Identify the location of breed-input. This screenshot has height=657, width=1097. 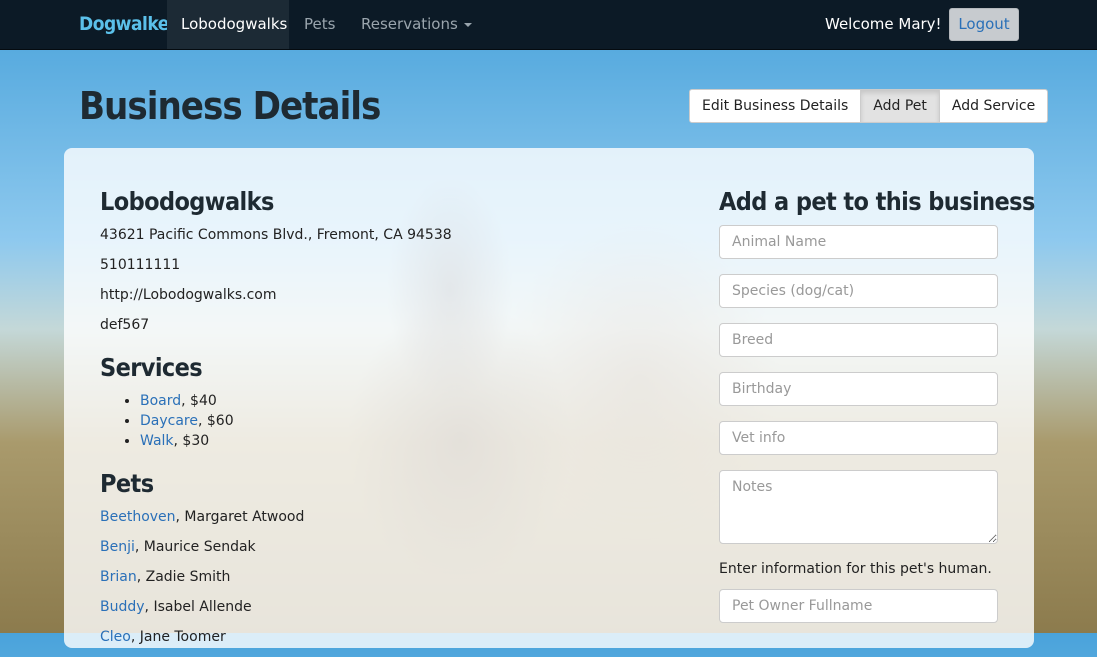
(858, 340).